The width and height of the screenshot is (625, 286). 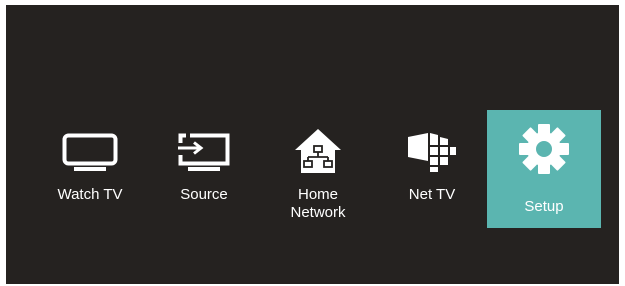 I want to click on menu-item-label: Watch TV, so click(x=90, y=194).